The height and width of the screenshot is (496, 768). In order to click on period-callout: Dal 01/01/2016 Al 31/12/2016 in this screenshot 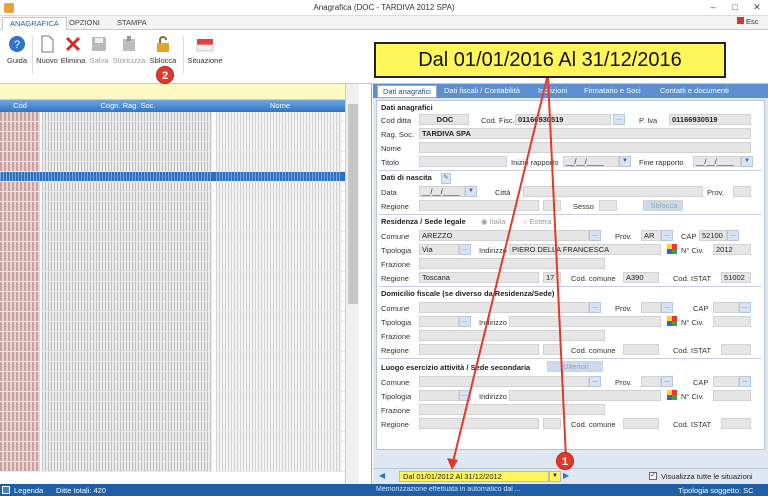, I will do `click(550, 60)`.